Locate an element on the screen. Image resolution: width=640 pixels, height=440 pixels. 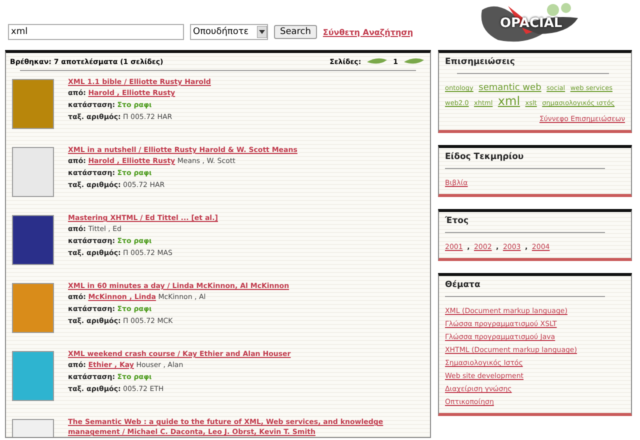
tag-link: xml is located at coordinates (509, 101).